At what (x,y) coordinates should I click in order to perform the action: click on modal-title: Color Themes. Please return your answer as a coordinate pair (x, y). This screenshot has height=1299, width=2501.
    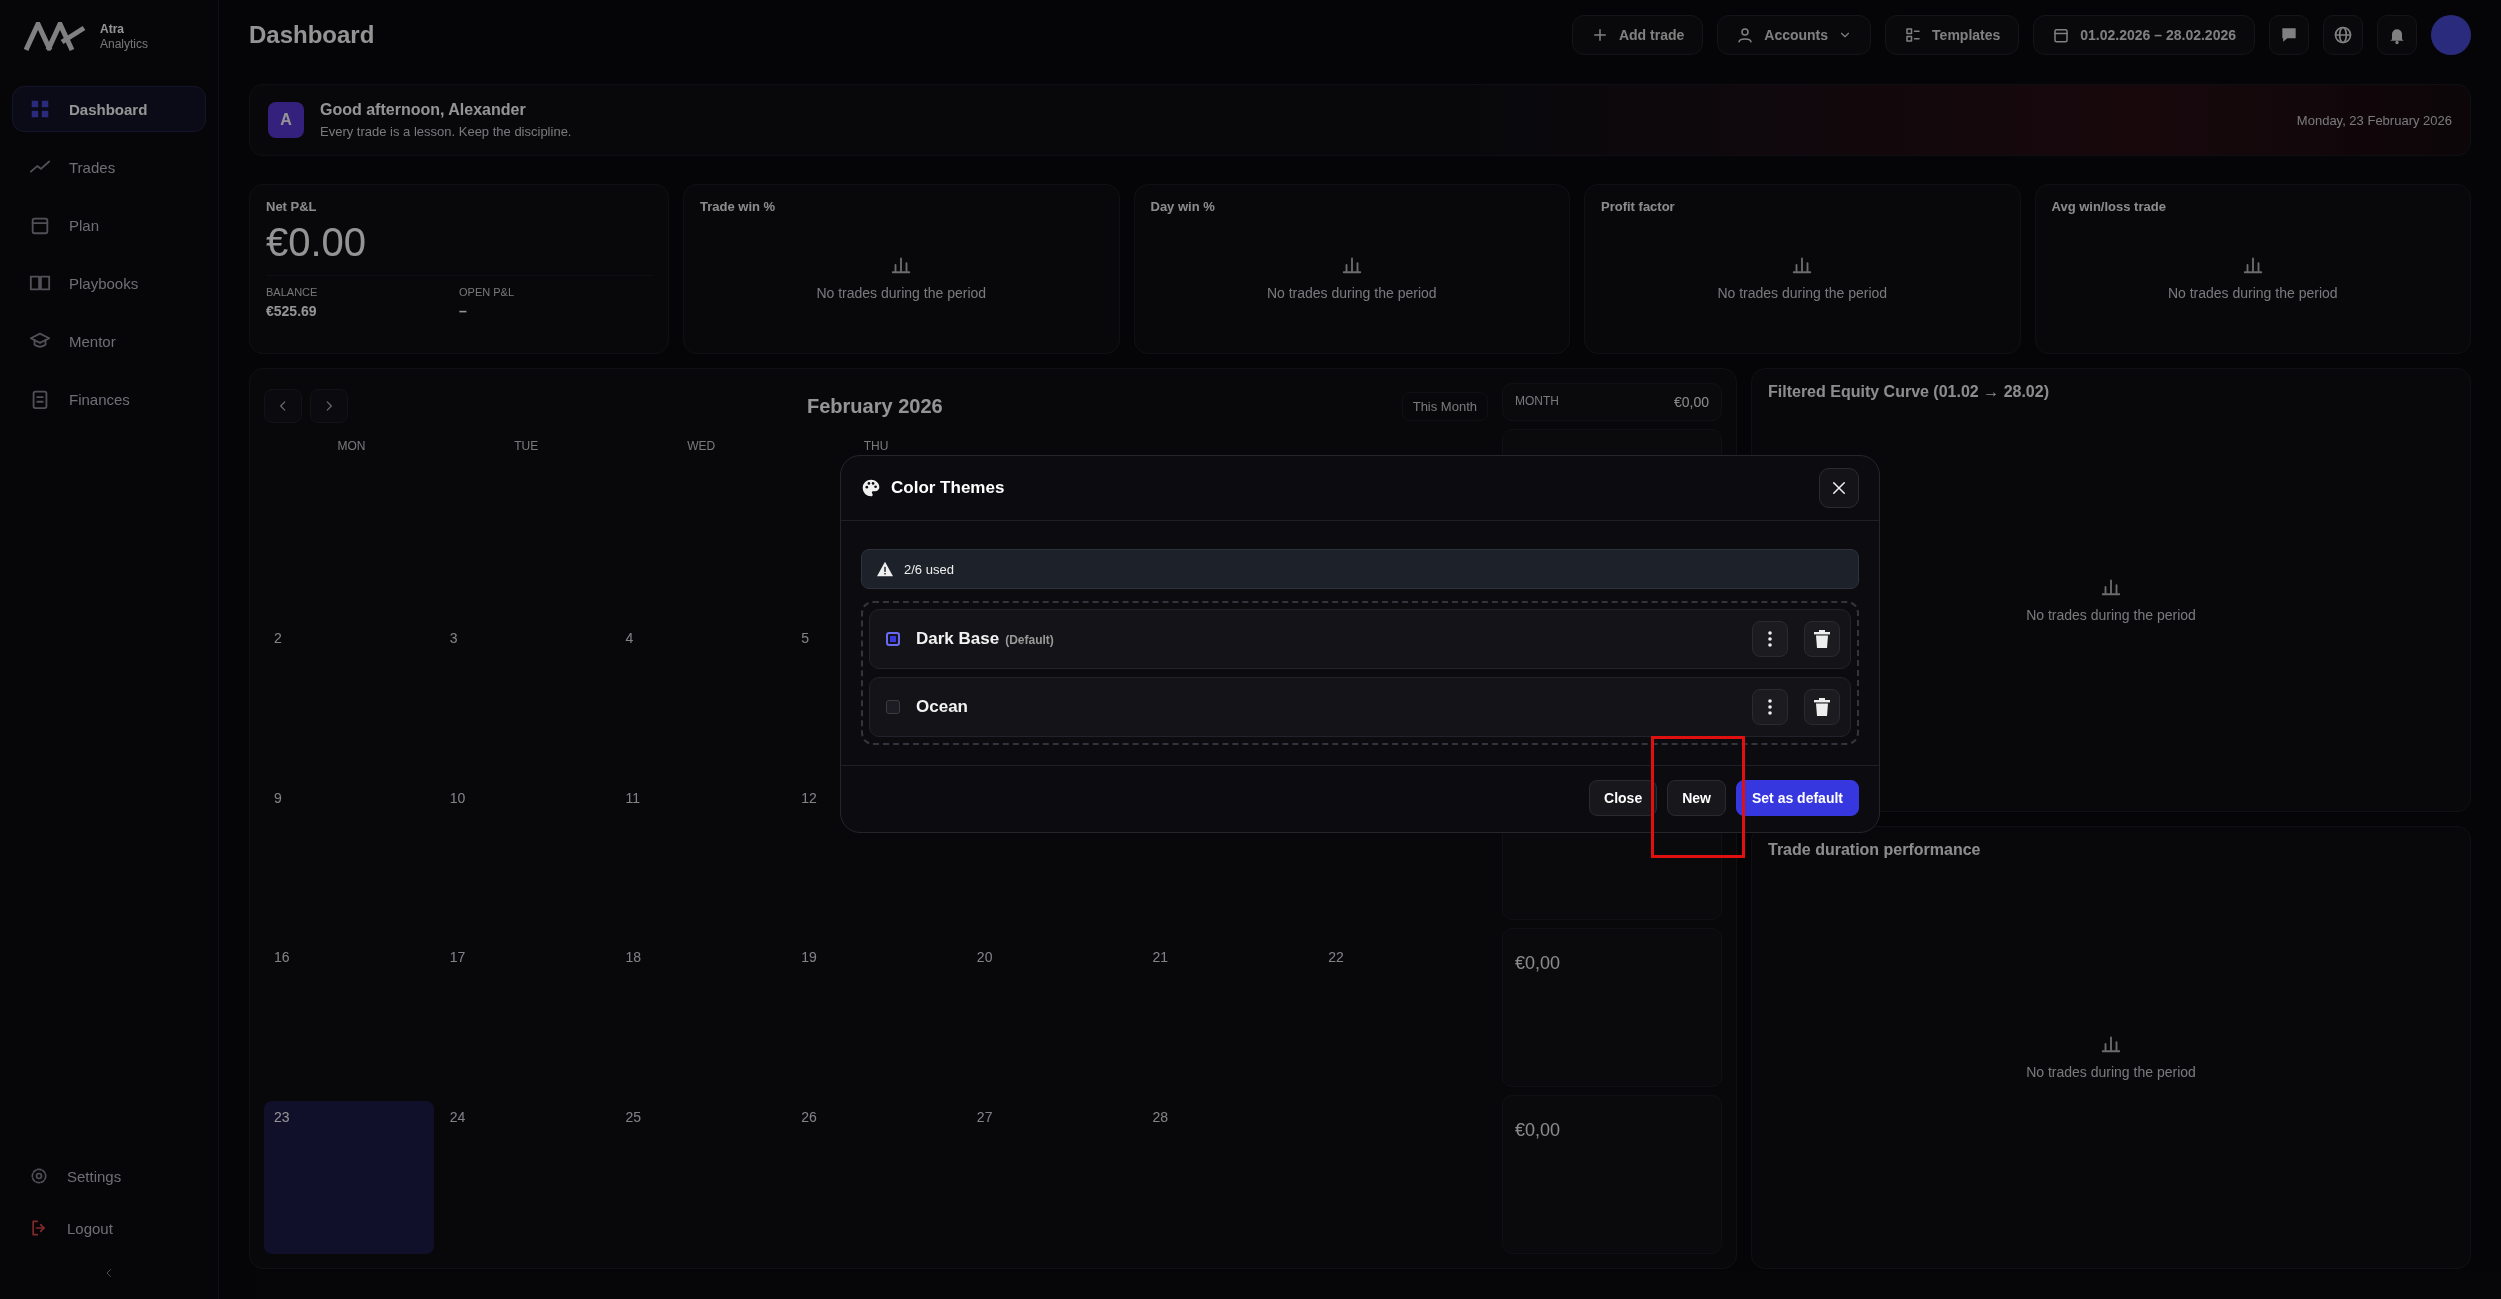
    Looking at the image, I should click on (948, 488).